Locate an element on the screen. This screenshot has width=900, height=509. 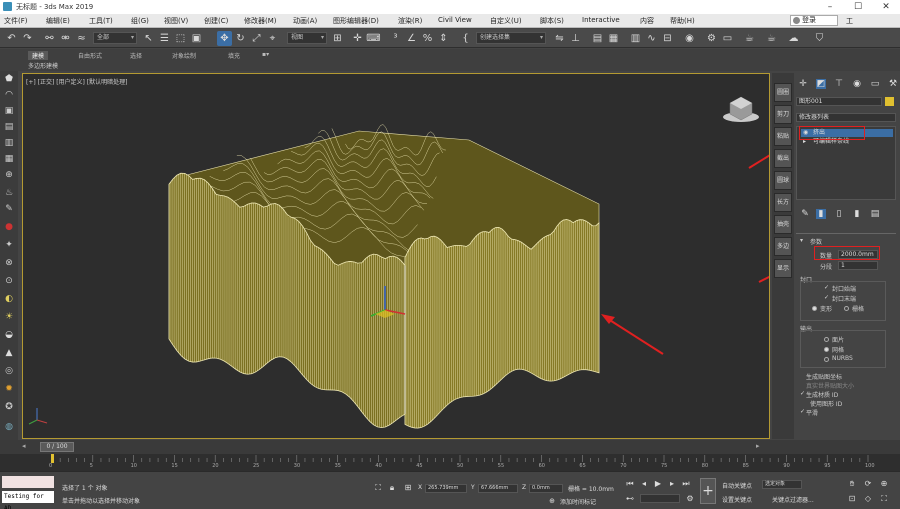
menu-interactive: Interactive is located at coordinates (601, 20).